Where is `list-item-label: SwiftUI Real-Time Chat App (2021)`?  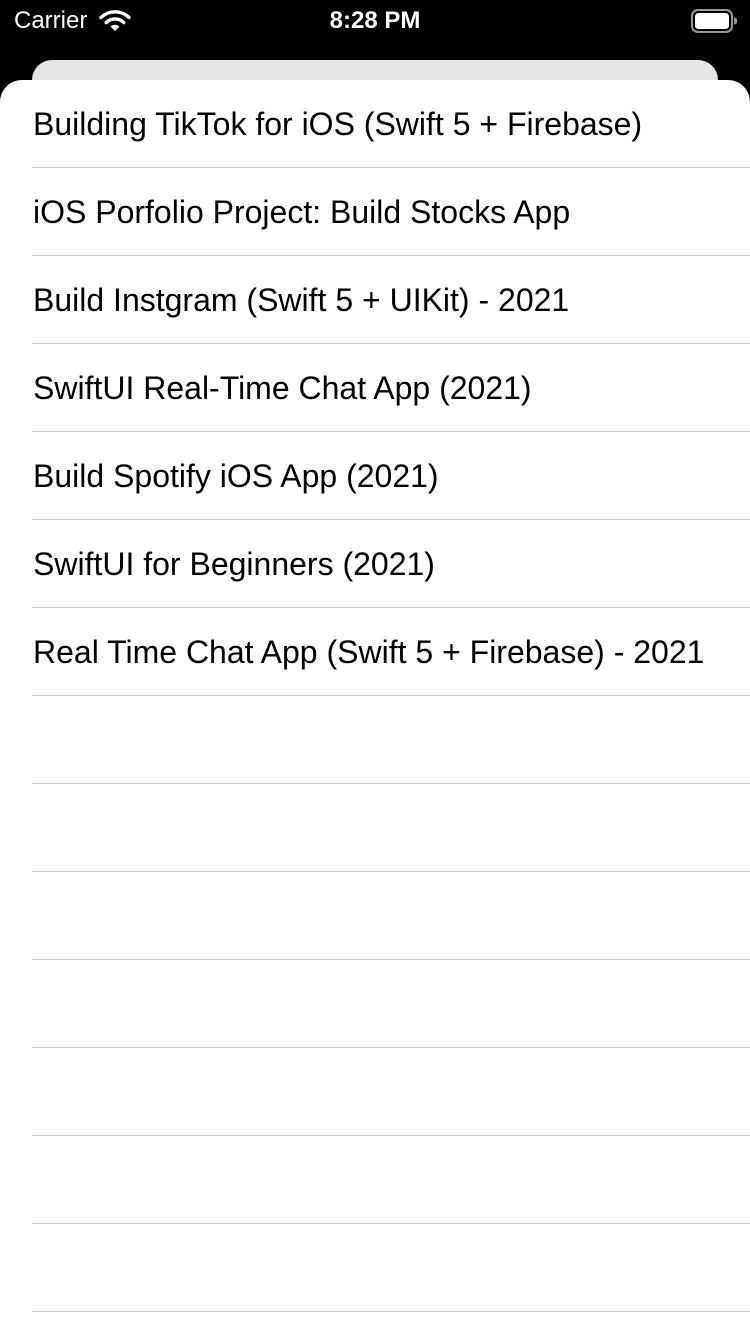 list-item-label: SwiftUI Real-Time Chat App (2021) is located at coordinates (282, 388).